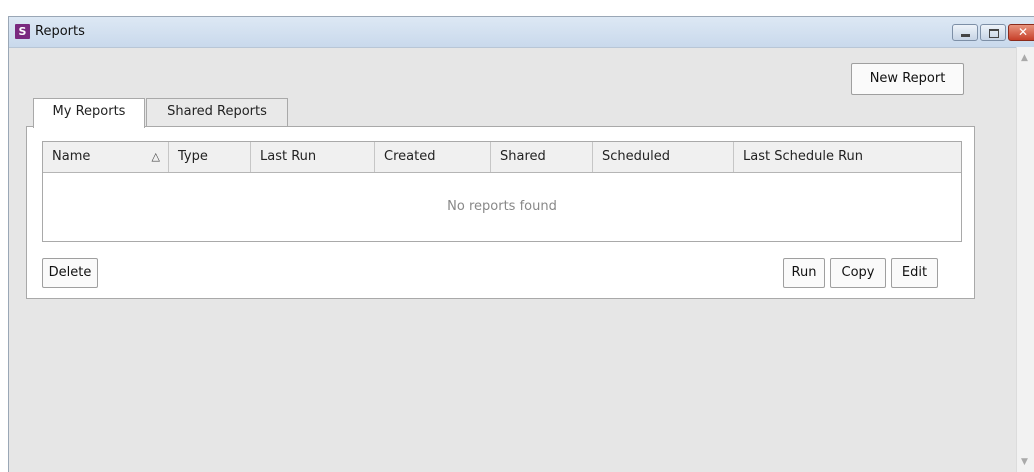 The image size is (1034, 472). Describe the element at coordinates (155, 156) in the screenshot. I see `sort-ascending-icon: △` at that location.